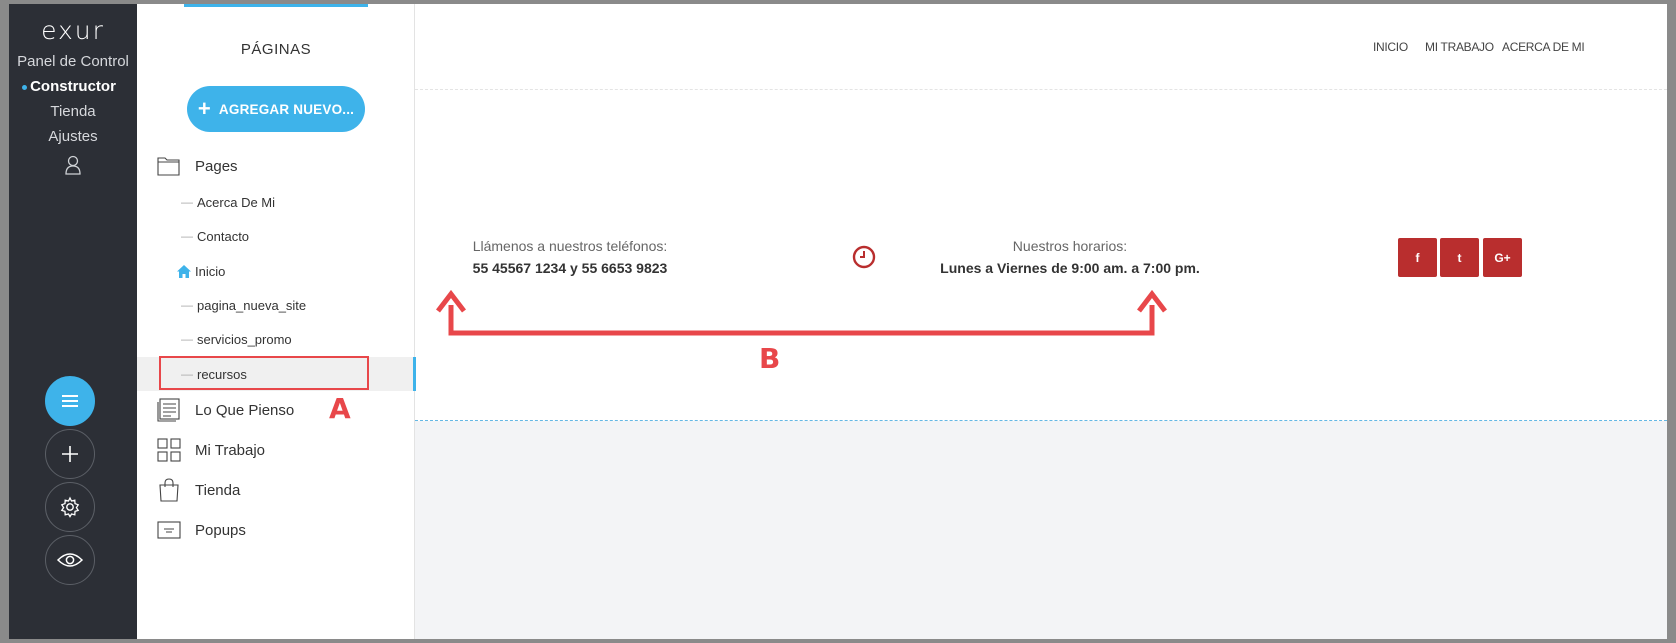  I want to click on home-icon, so click(184, 271).